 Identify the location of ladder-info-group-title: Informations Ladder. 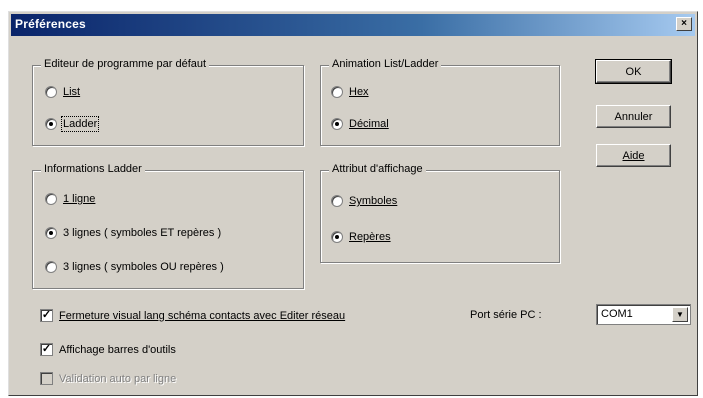
(93, 169).